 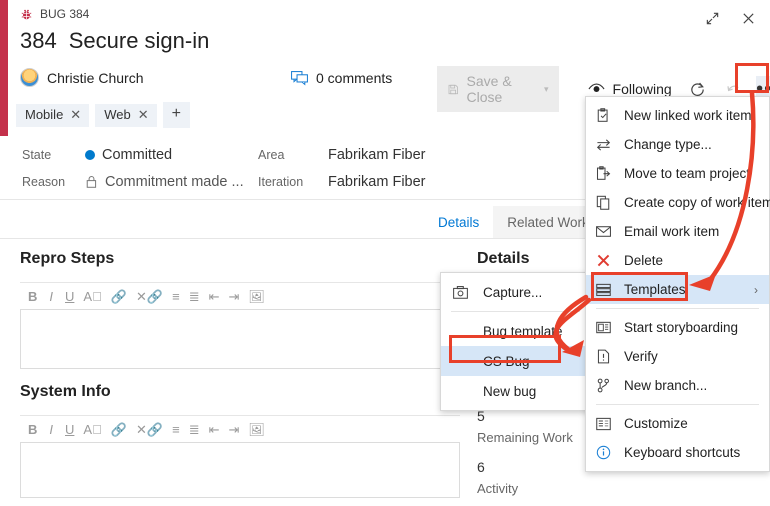 What do you see at coordinates (489, 89) in the screenshot?
I see `save-and-close-label: Save & Close` at bounding box center [489, 89].